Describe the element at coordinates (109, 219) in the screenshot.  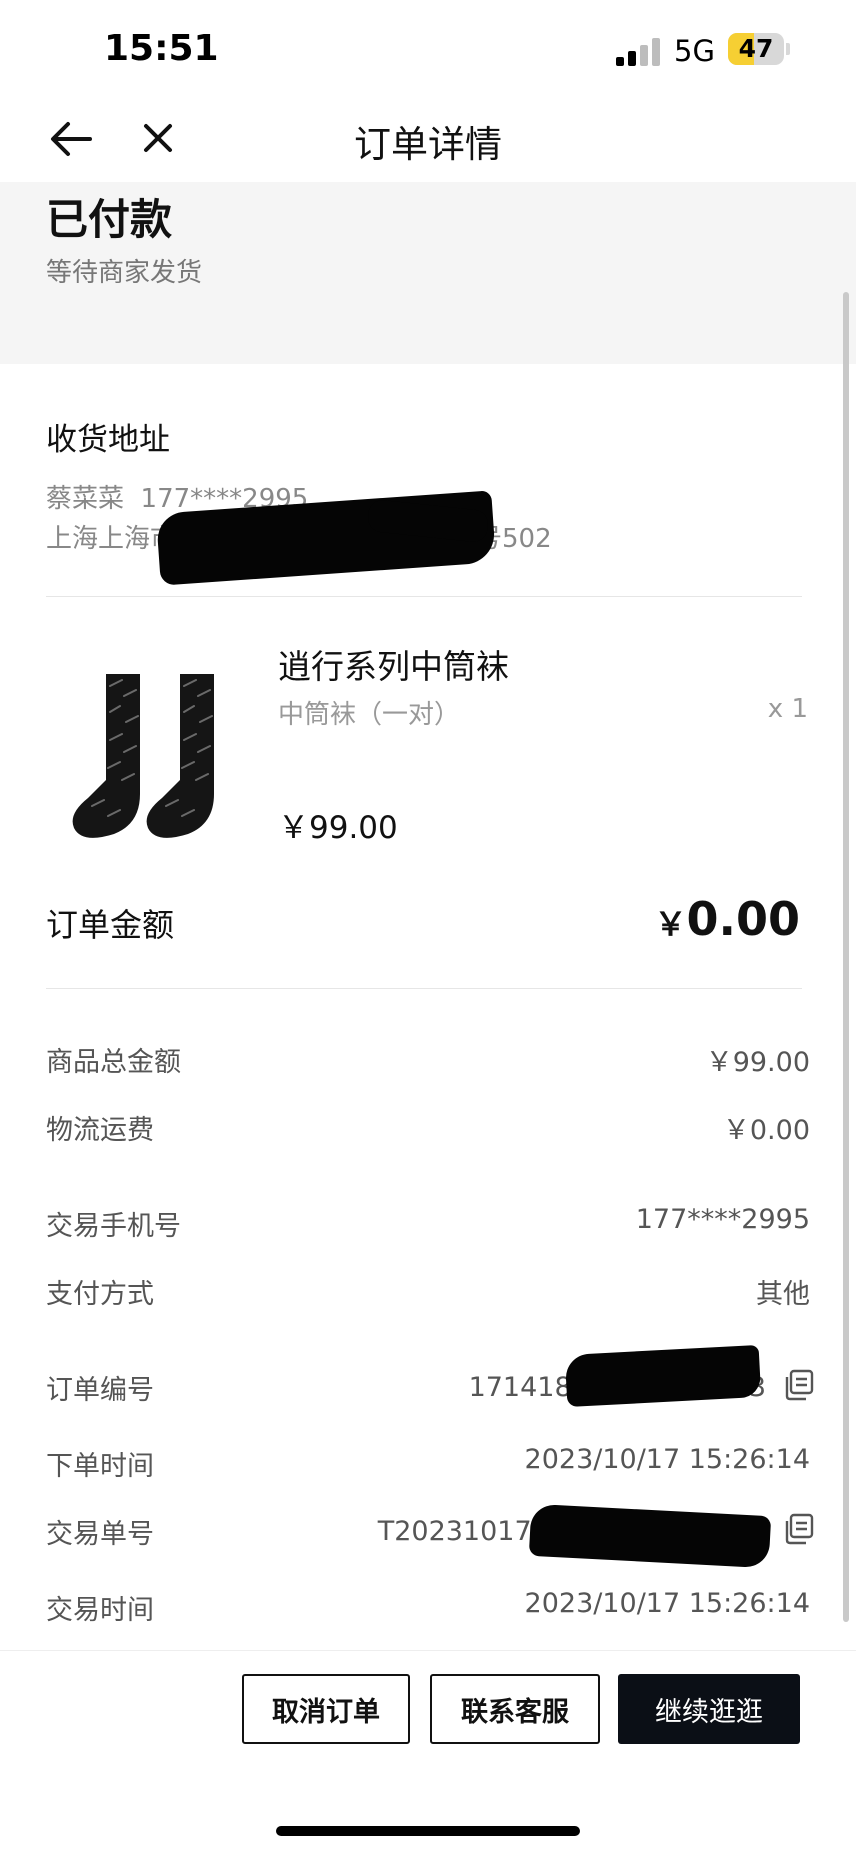
I see `order-status-title: 已付款` at that location.